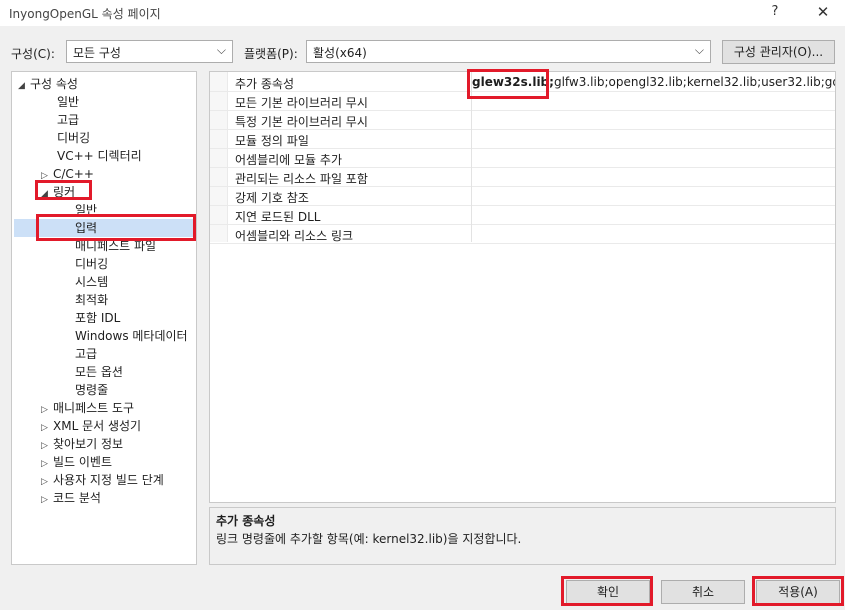  What do you see at coordinates (91, 300) in the screenshot?
I see `tree-item-optimization: 최적화` at bounding box center [91, 300].